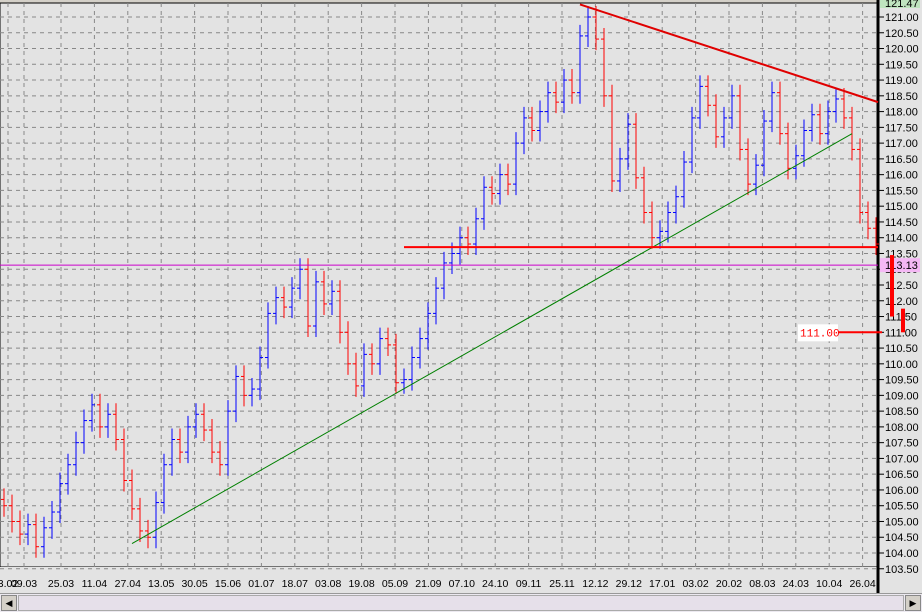 This screenshot has width=922, height=612. What do you see at coordinates (902, 491) in the screenshot?
I see `y-tick-label: 106.00` at bounding box center [902, 491].